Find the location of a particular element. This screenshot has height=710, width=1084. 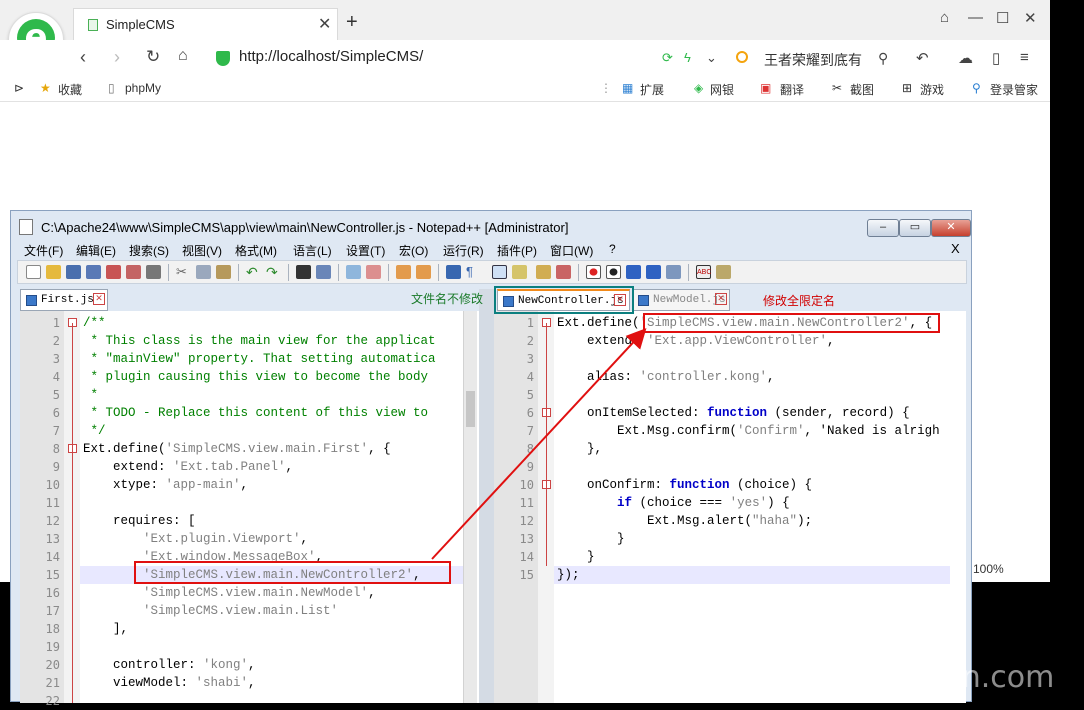

arrow-line is located at coordinates (539, 444).